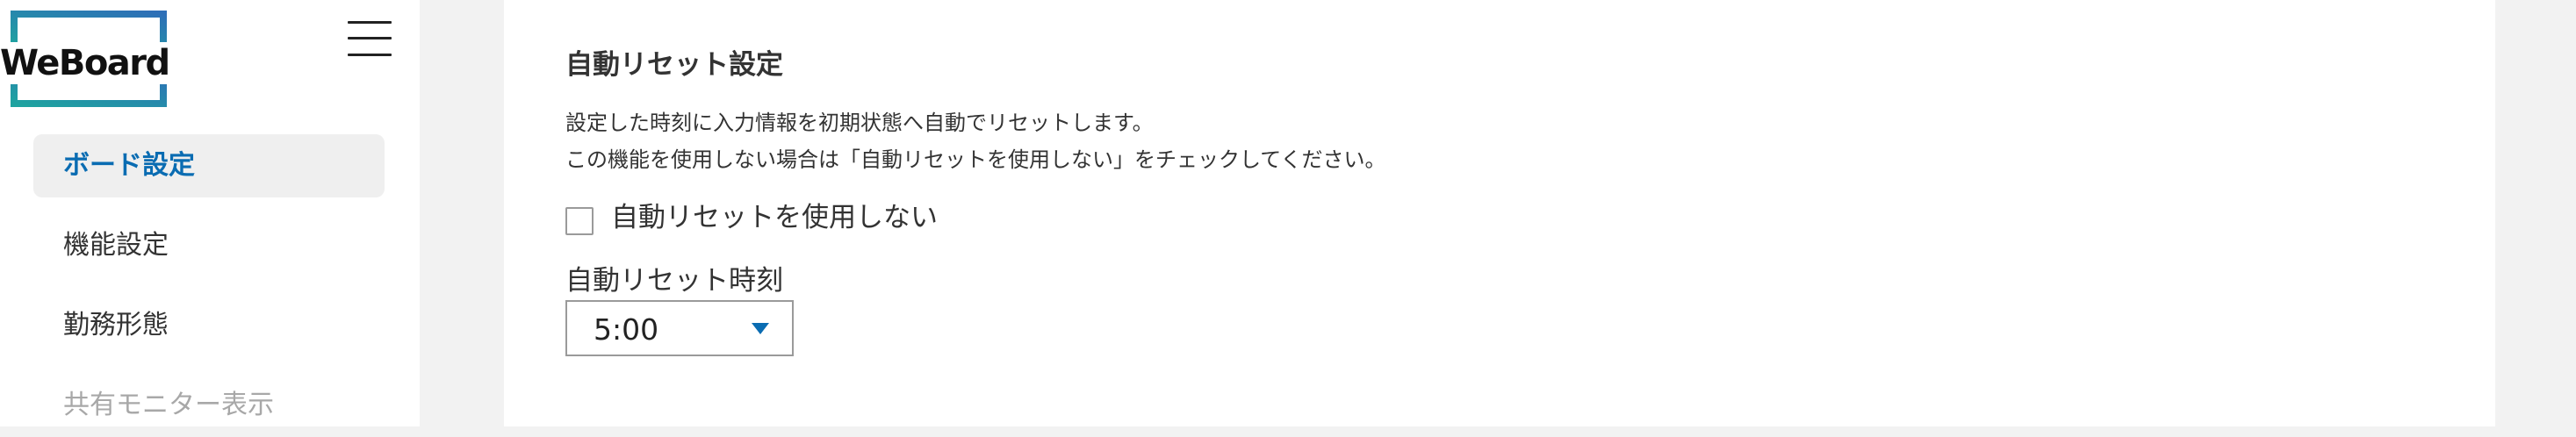 The height and width of the screenshot is (437, 2576). Describe the element at coordinates (626, 330) in the screenshot. I see `reset-time-value: 5:00` at that location.